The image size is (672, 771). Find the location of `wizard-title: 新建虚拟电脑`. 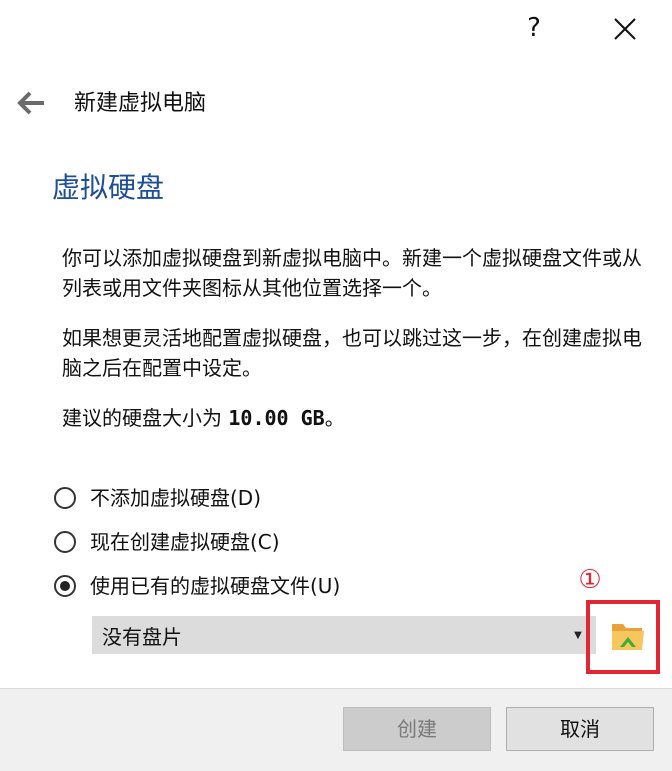

wizard-title: 新建虚拟电脑 is located at coordinates (140, 103).